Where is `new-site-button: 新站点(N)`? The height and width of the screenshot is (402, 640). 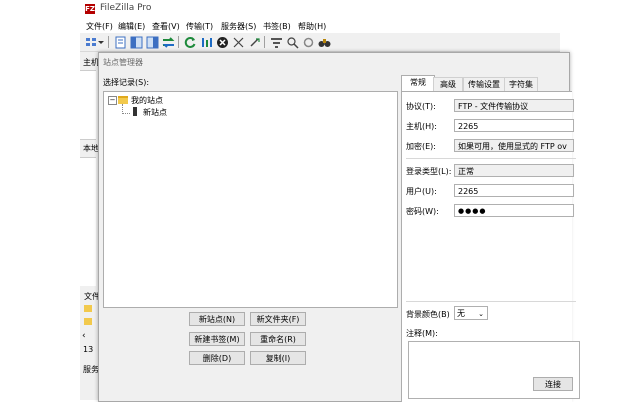
new-site-button: 新站点(N) is located at coordinates (217, 319).